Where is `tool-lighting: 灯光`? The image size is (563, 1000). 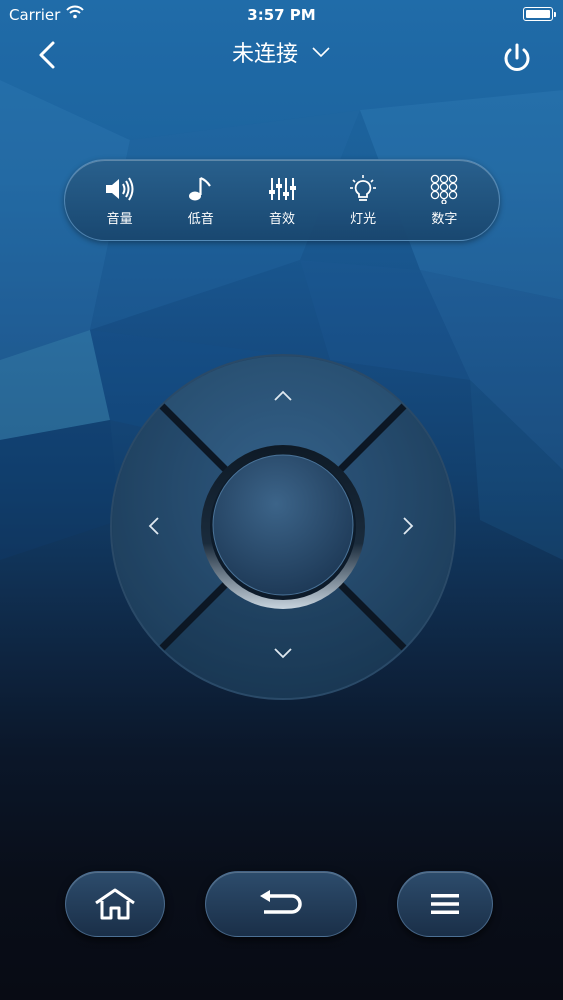
tool-lighting: 灯光 is located at coordinates (363, 200).